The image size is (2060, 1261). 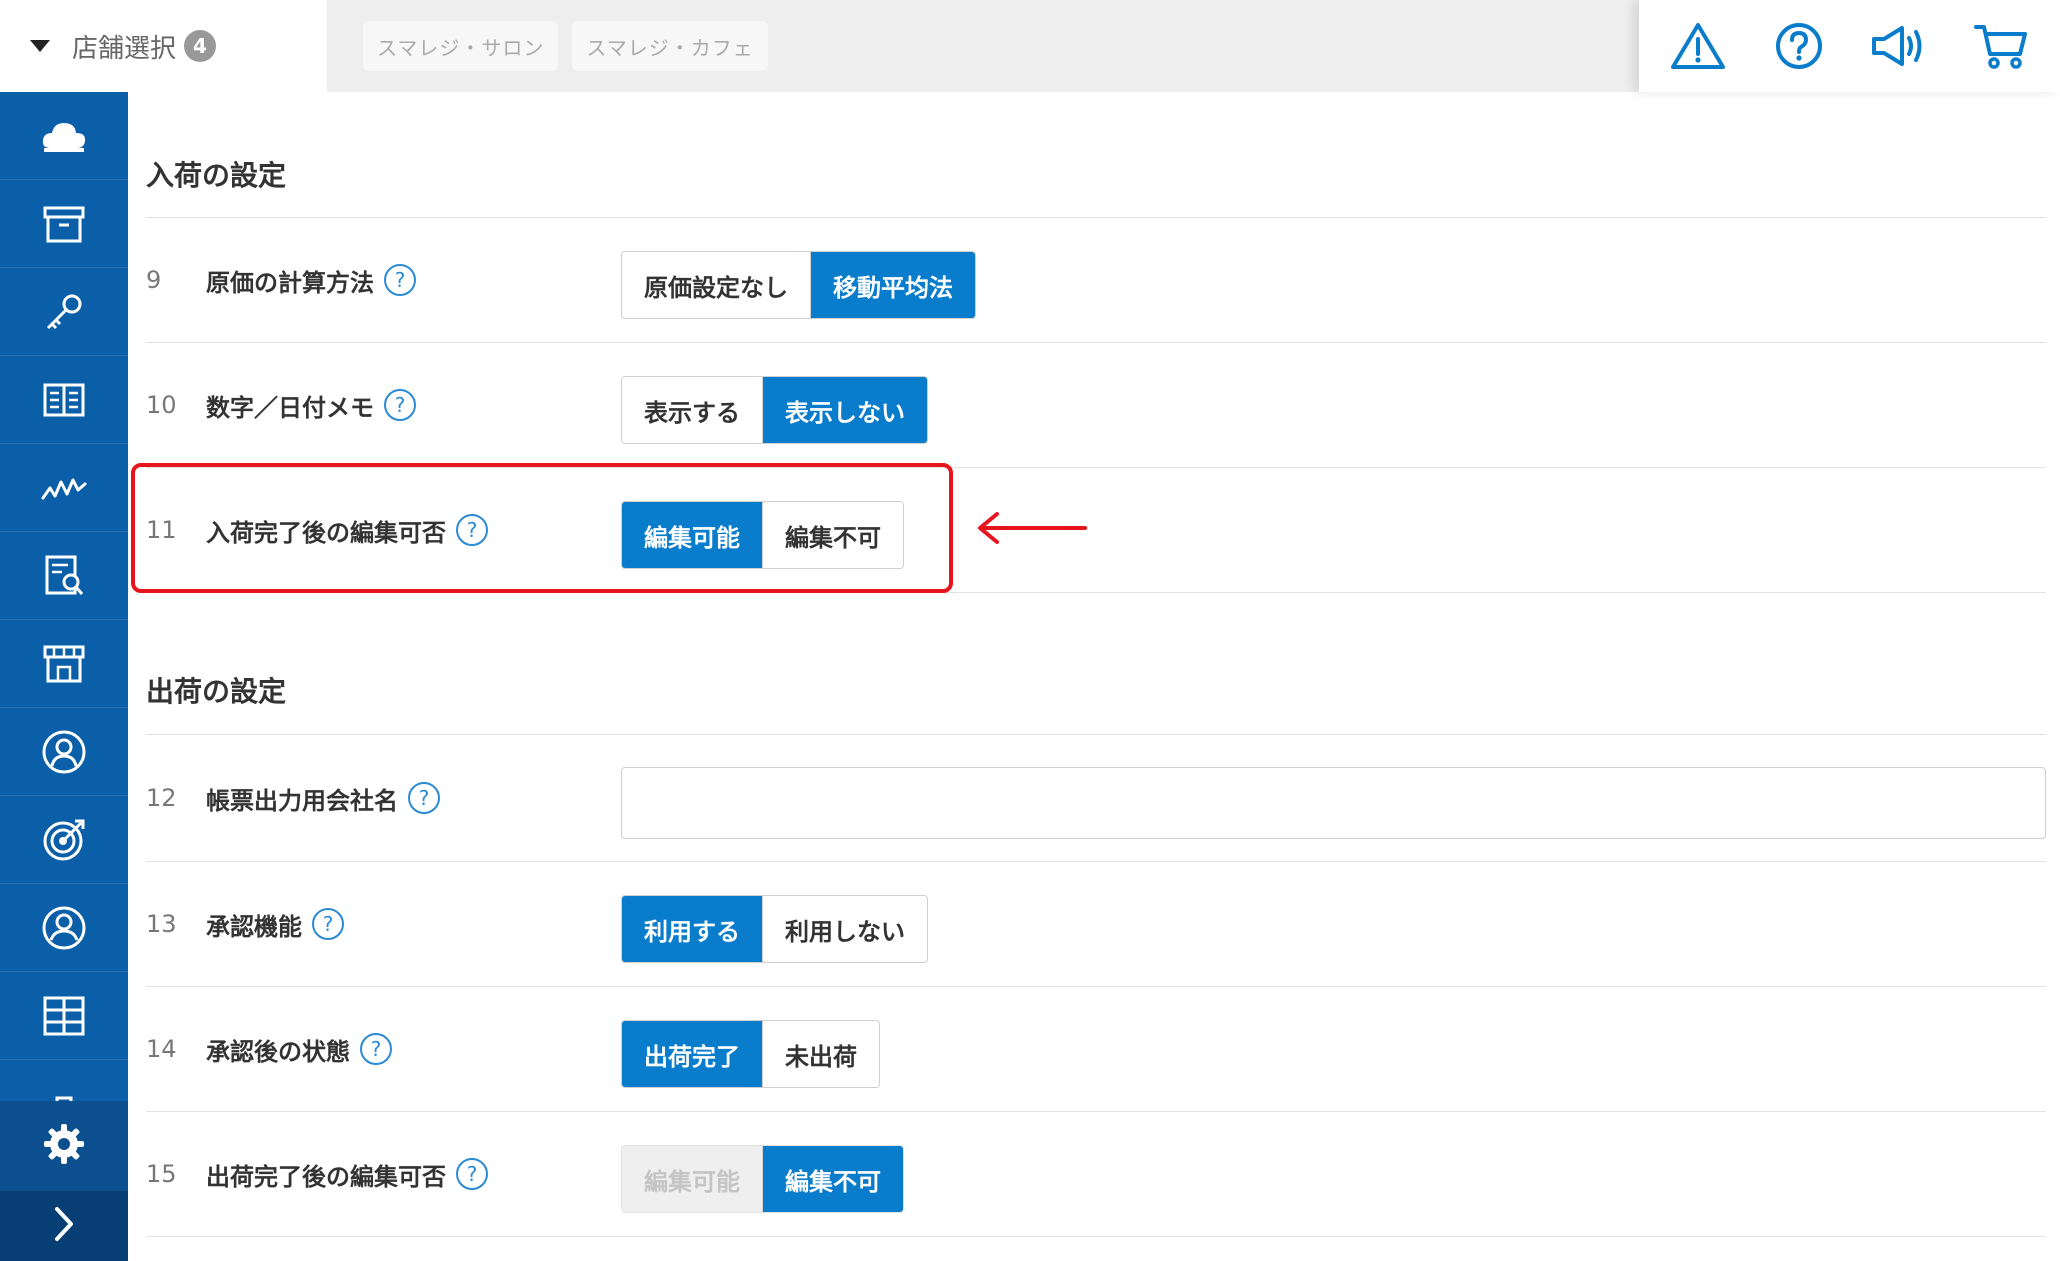 I want to click on option-use: 利用する, so click(x=692, y=929).